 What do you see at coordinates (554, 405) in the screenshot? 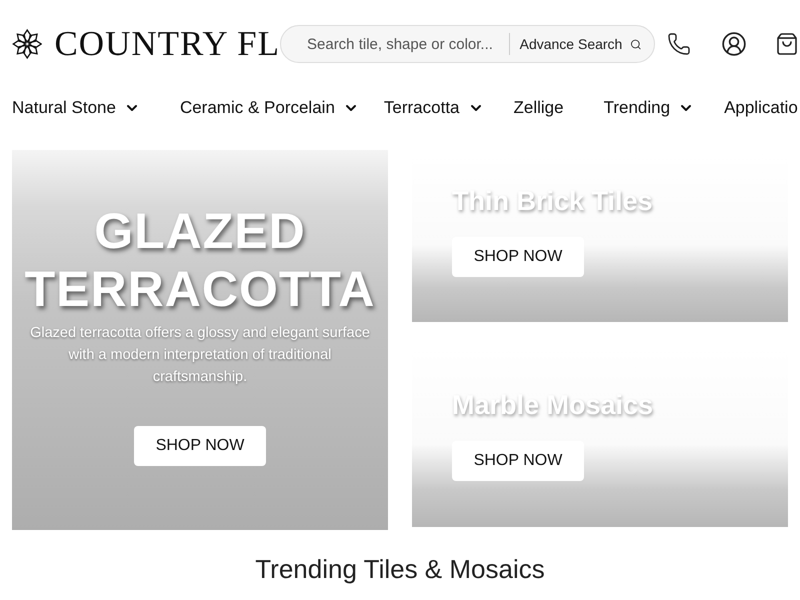
I see `promo-title: Marble Mosaics` at bounding box center [554, 405].